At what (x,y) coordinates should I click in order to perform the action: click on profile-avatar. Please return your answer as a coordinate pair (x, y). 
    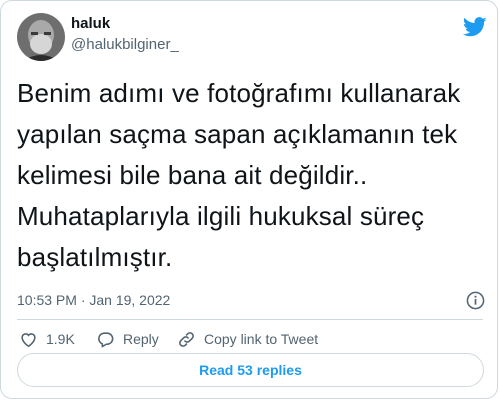
    Looking at the image, I should click on (41, 37).